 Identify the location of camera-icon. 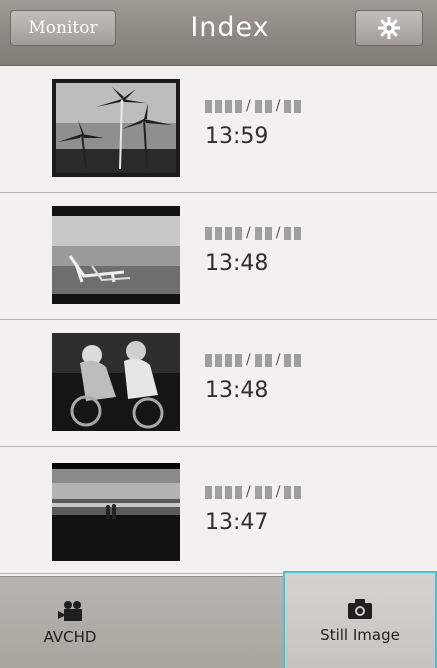
(360, 609).